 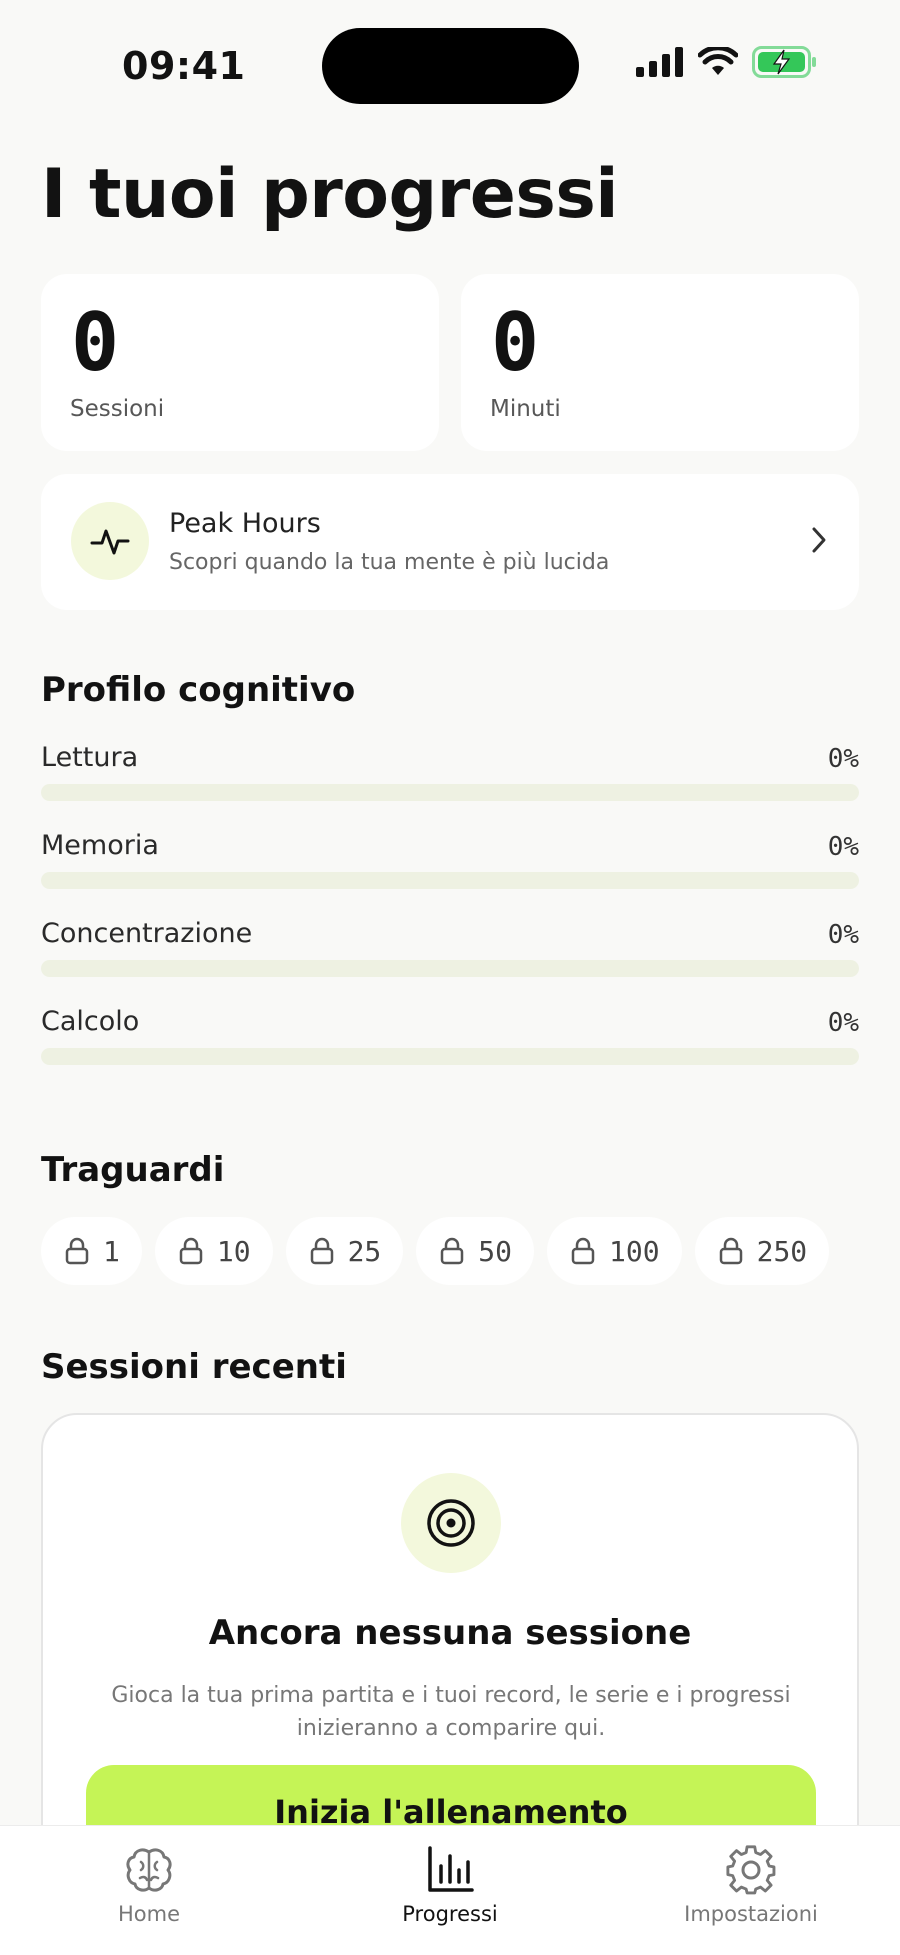 What do you see at coordinates (450, 1041) in the screenshot?
I see `cognitive-row-calculation: Calcolo 0%` at bounding box center [450, 1041].